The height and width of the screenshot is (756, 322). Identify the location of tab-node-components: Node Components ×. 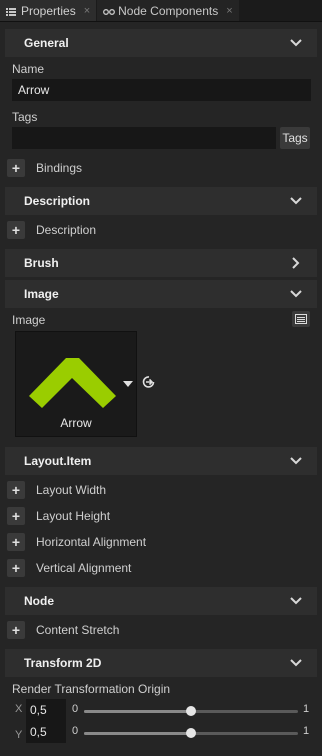
(168, 10).